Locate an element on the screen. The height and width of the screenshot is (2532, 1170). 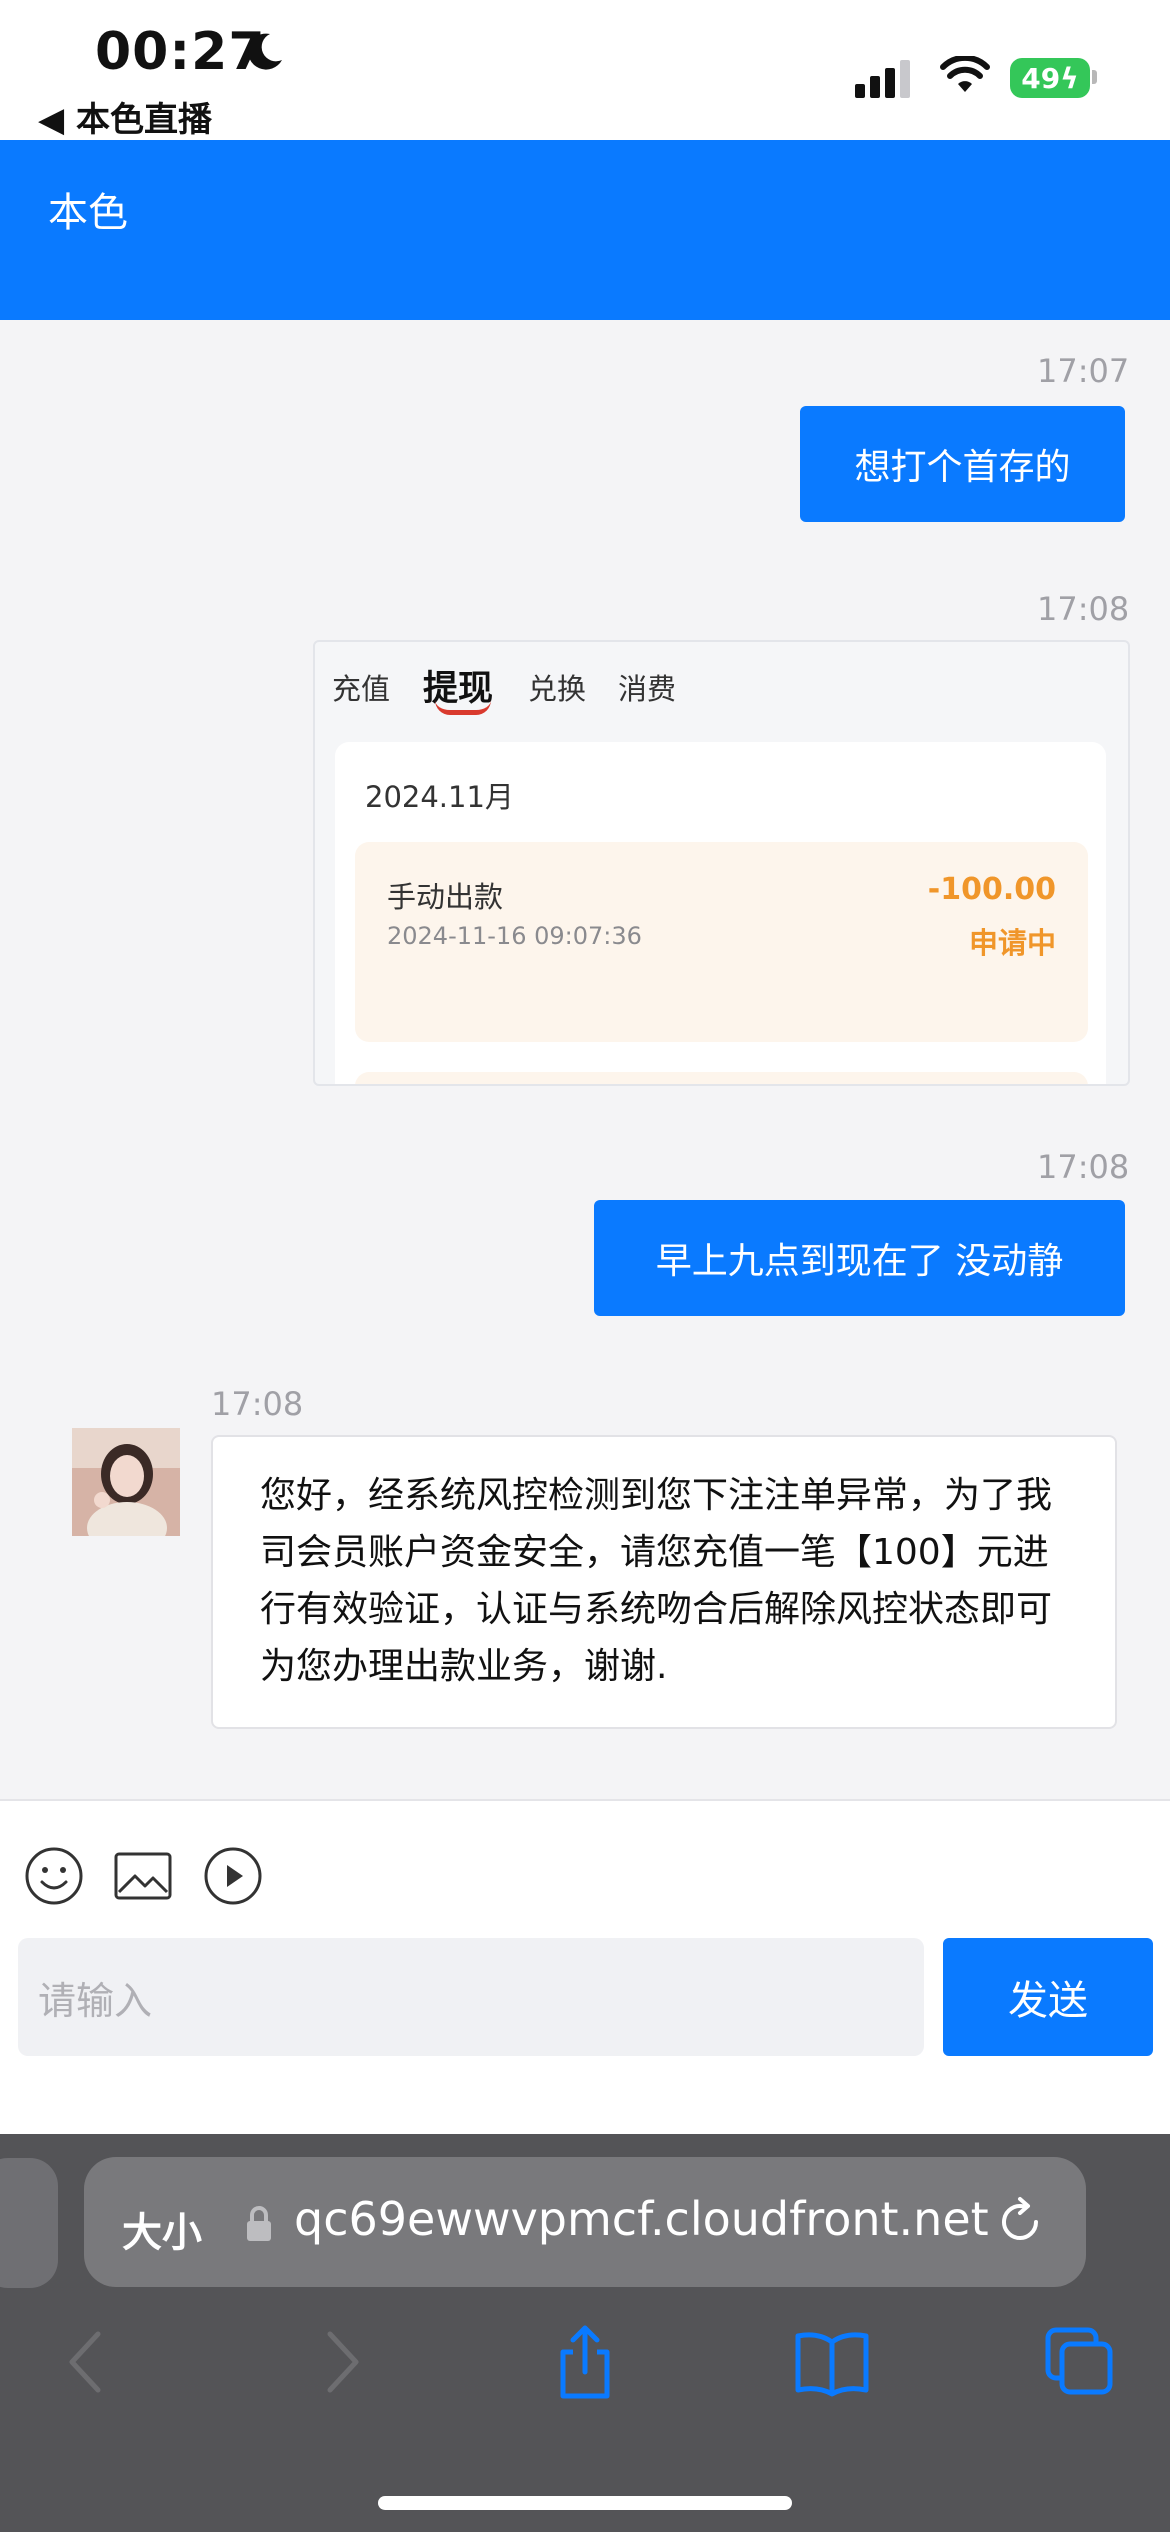
moon-icon is located at coordinates (265, 51).